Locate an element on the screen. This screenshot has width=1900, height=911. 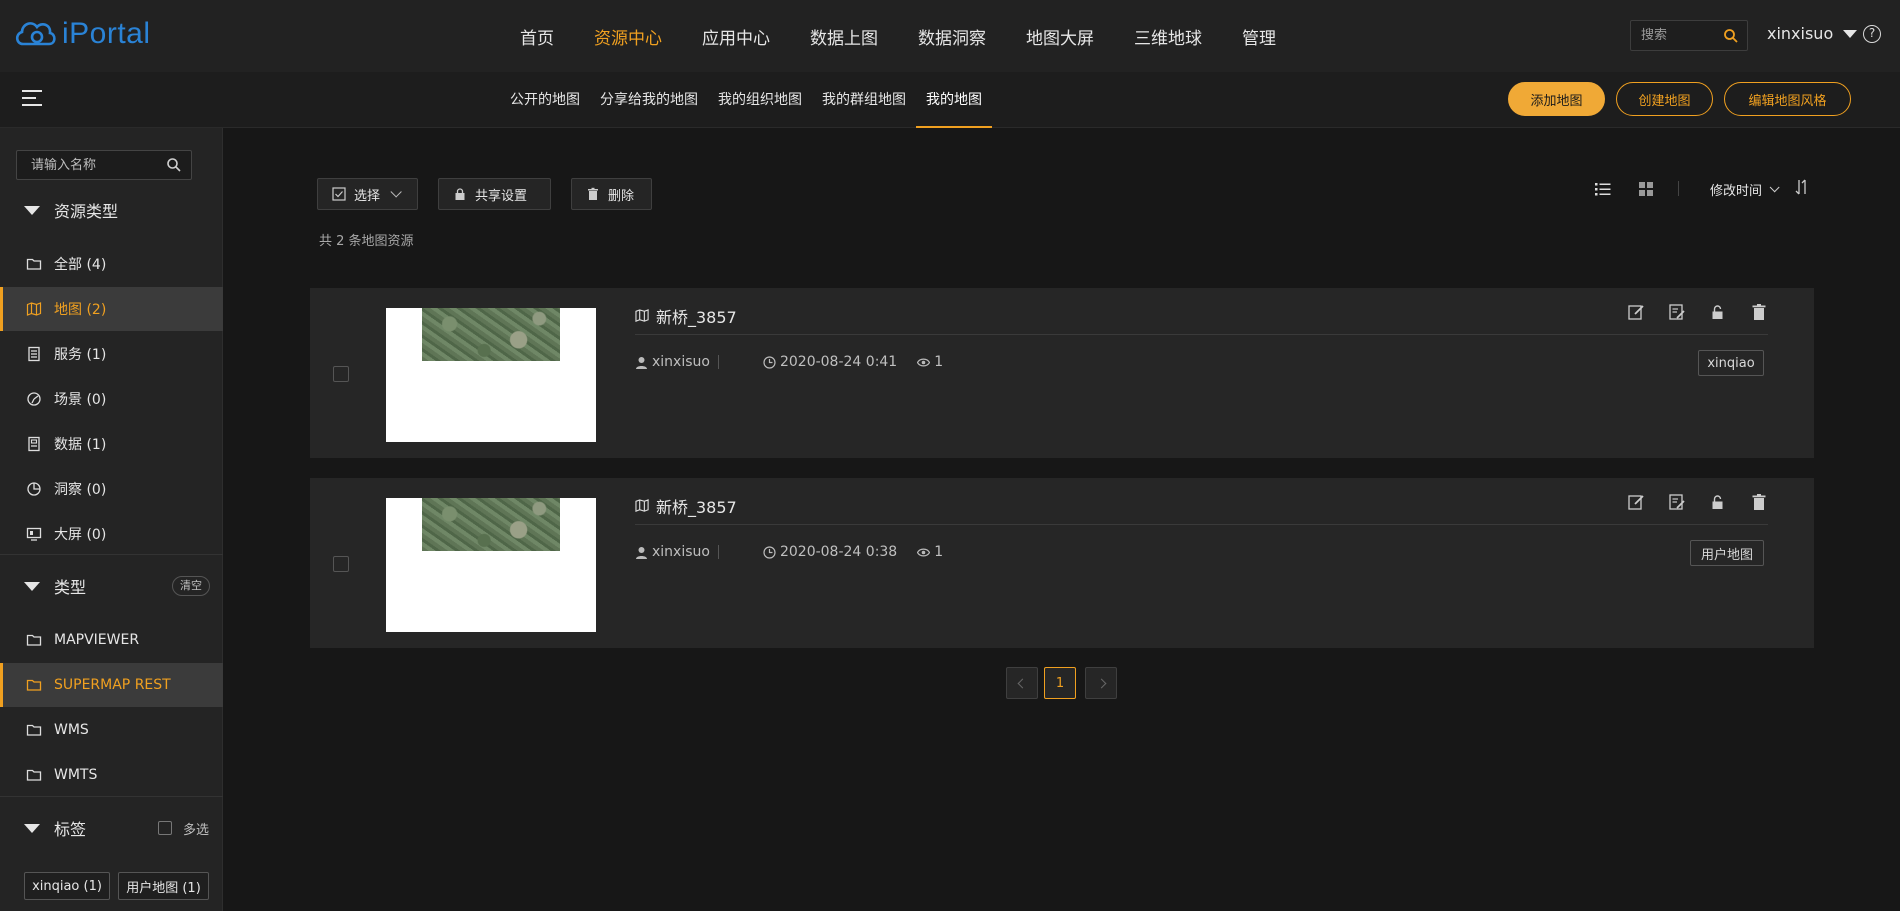
user-icon is located at coordinates (641, 552).